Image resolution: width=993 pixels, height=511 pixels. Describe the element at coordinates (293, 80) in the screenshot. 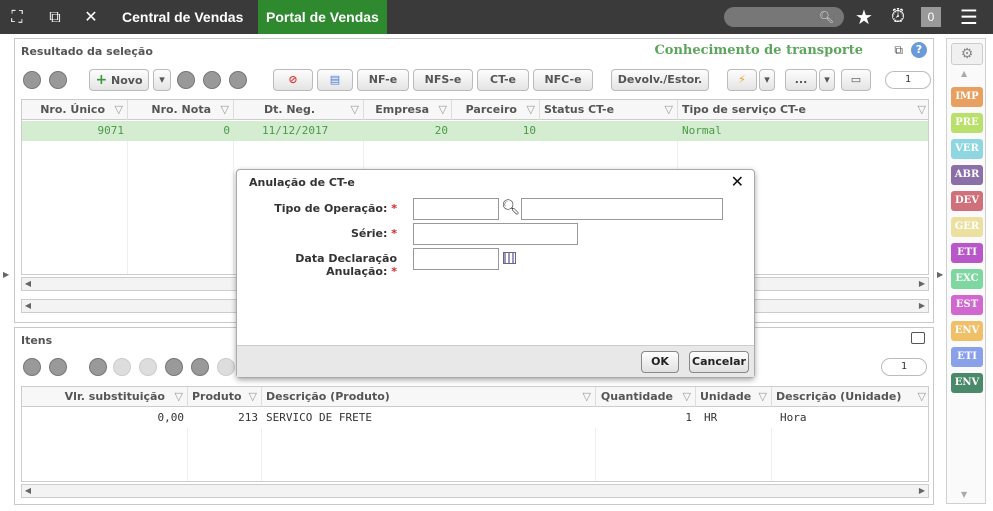

I see `cancel-note-button: ⊘` at that location.